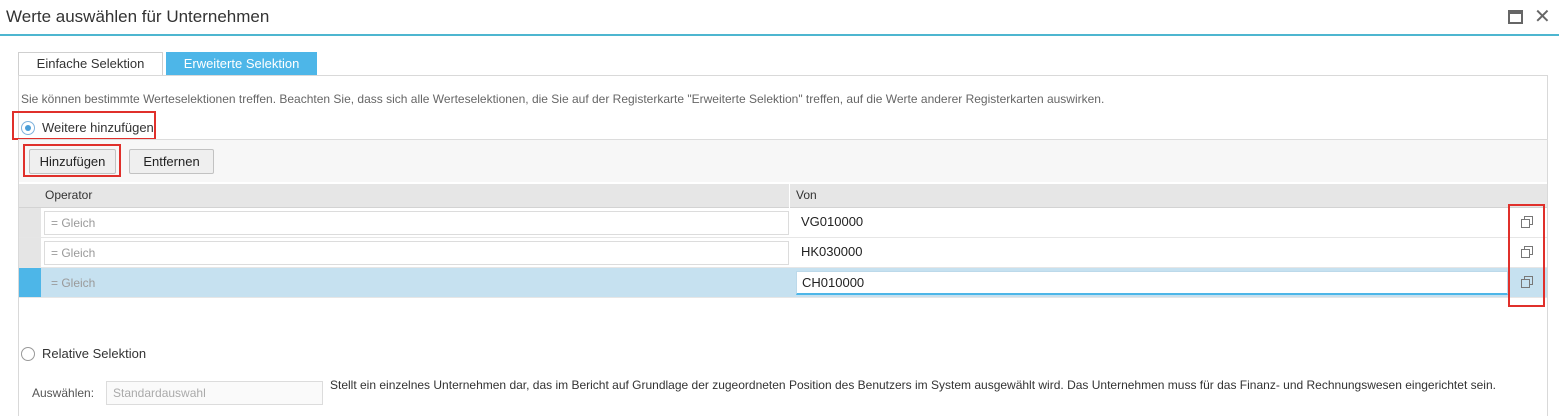 The height and width of the screenshot is (416, 1559). I want to click on tab-erweiterte-selektion: Erweiterte Selektion, so click(241, 64).